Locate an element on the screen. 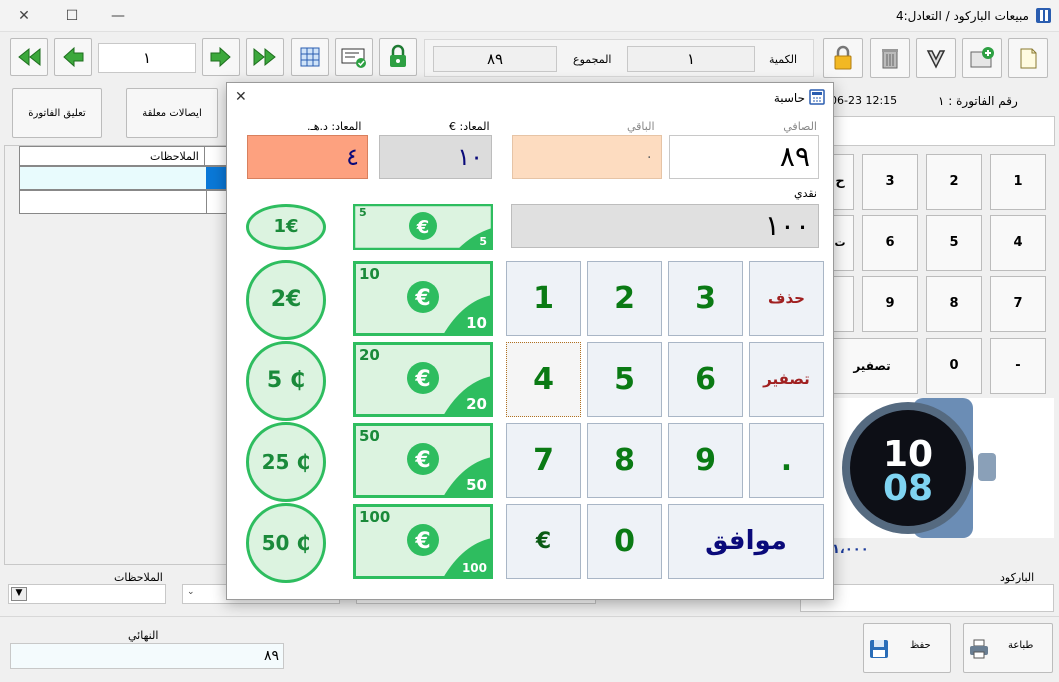 This screenshot has height=682, width=1059. calc-key-1: 1 is located at coordinates (543, 298).